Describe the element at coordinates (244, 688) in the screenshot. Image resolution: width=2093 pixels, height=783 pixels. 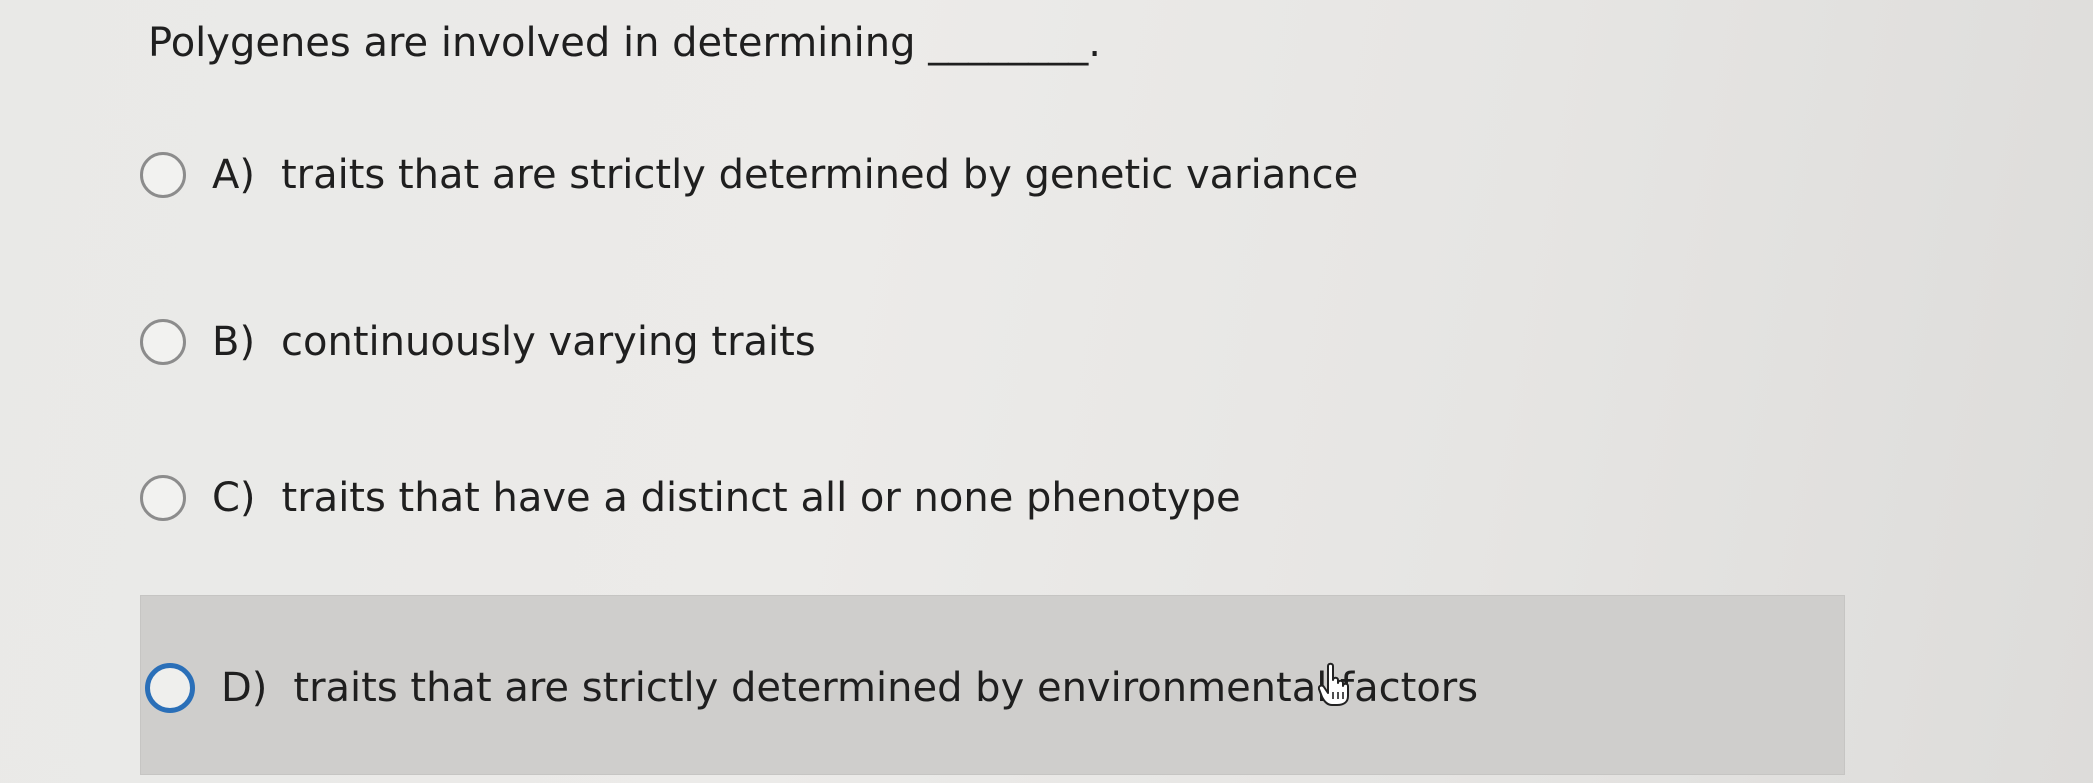
I see `option-d-letter: D)` at that location.